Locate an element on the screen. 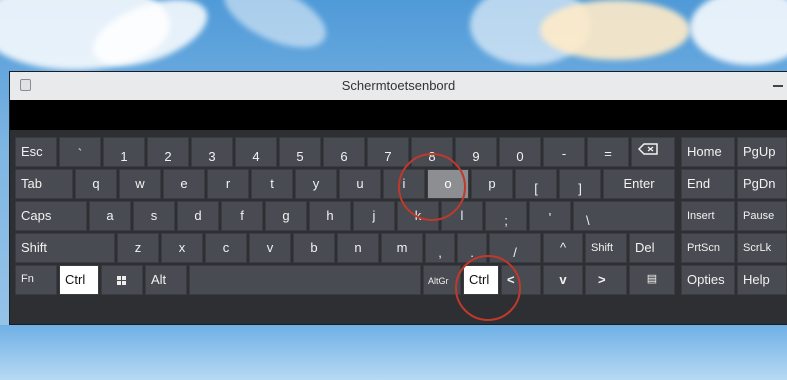 Image resolution: width=787 pixels, height=380 pixels. key-shift-right: Shift is located at coordinates (606, 248).